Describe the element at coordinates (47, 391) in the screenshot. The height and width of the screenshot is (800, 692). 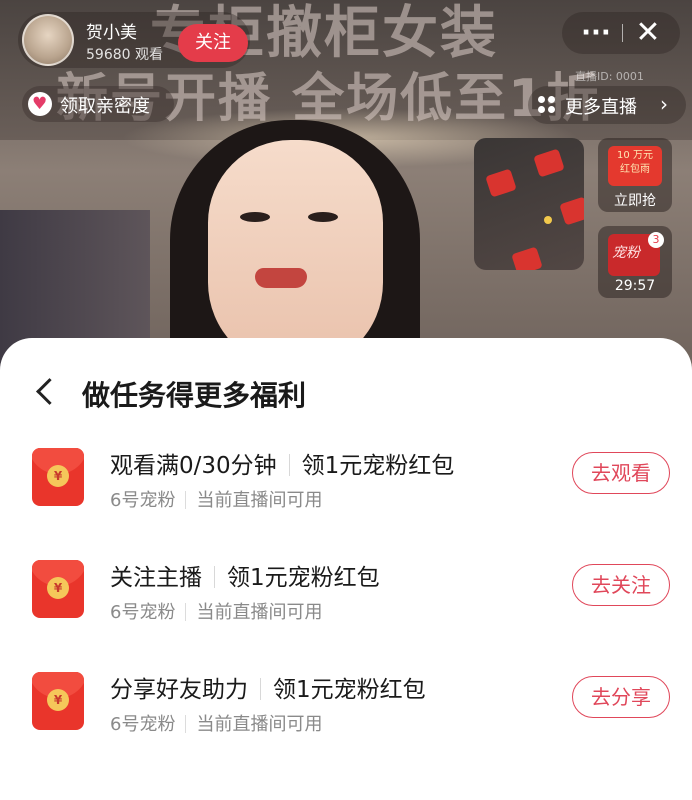
I see `back-chevron-icon` at that location.